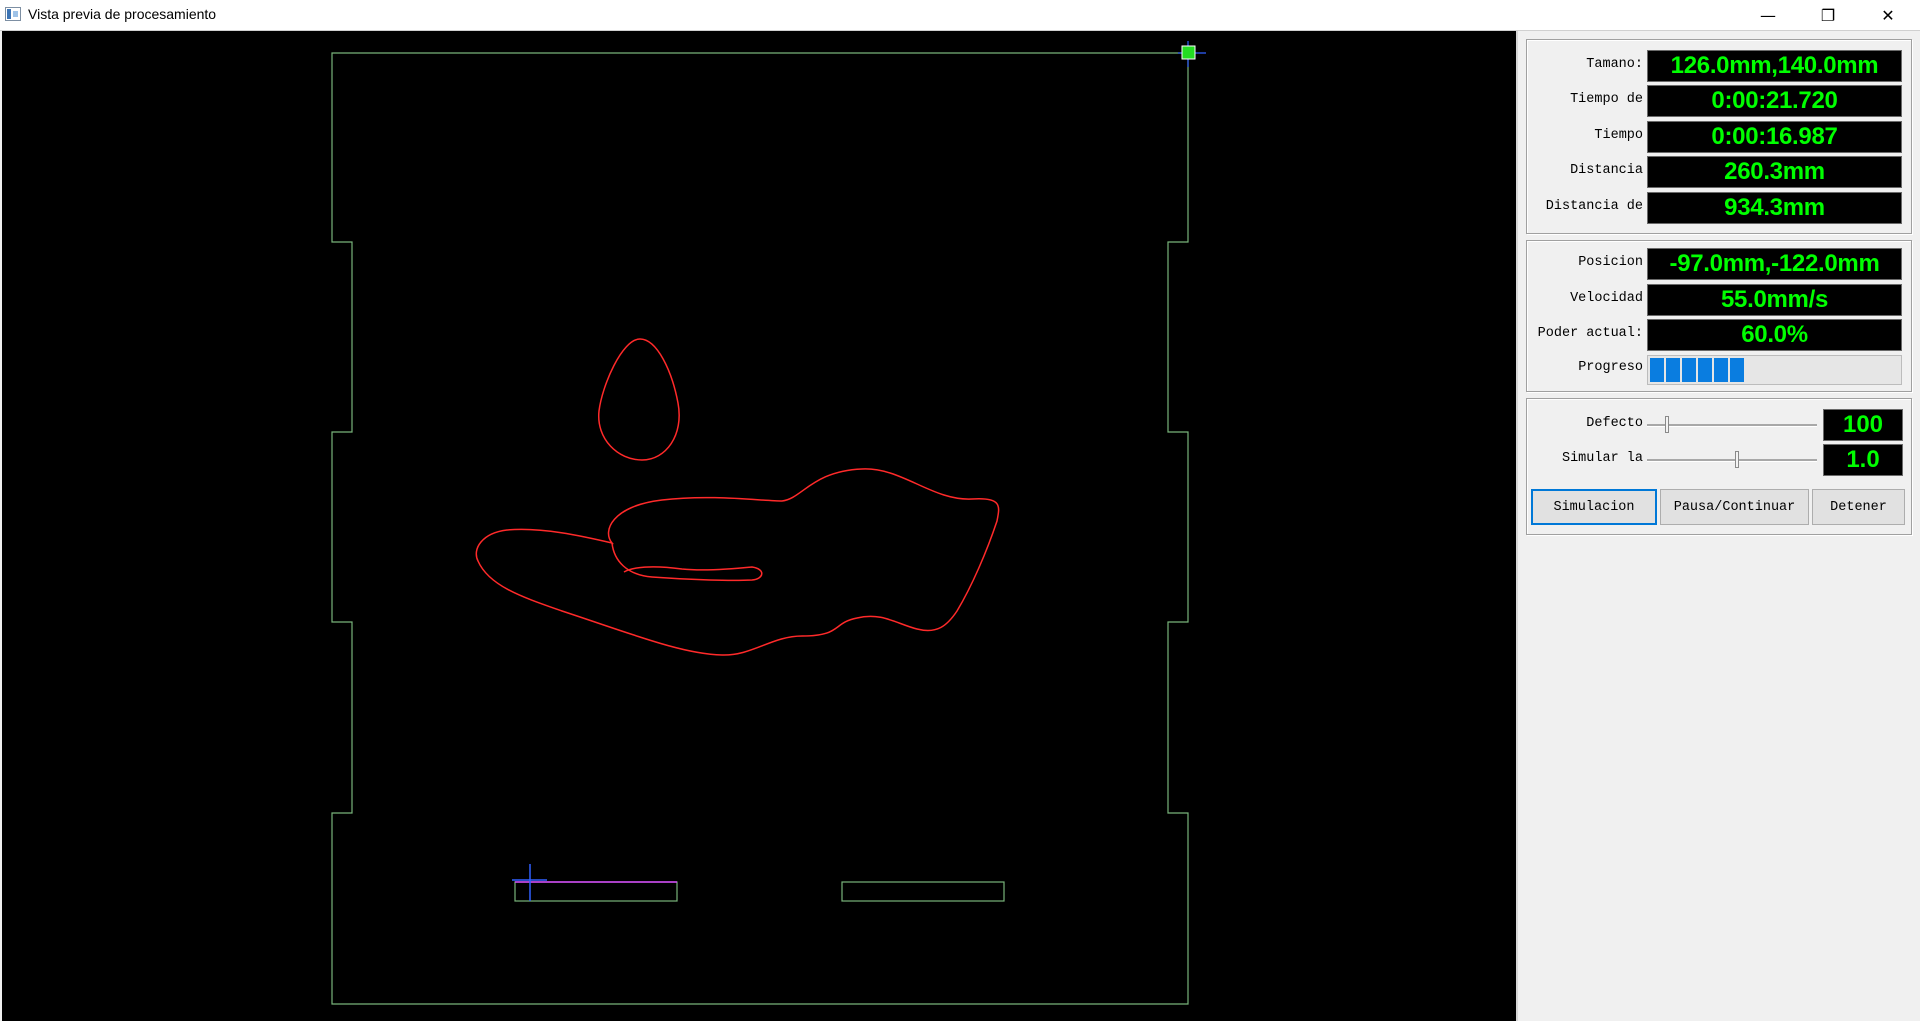 The image size is (1920, 1021). Describe the element at coordinates (1602, 458) in the screenshot. I see `simulate-label: Simular la` at that location.